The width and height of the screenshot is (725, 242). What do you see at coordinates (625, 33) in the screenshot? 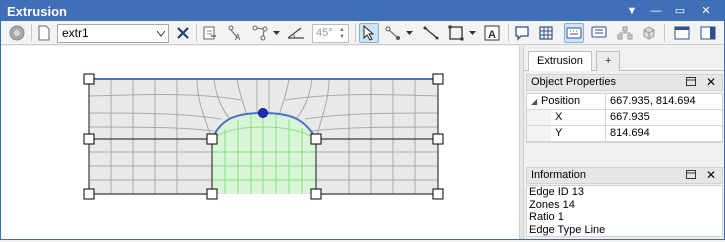
I see `hierarchy-icon` at bounding box center [625, 33].